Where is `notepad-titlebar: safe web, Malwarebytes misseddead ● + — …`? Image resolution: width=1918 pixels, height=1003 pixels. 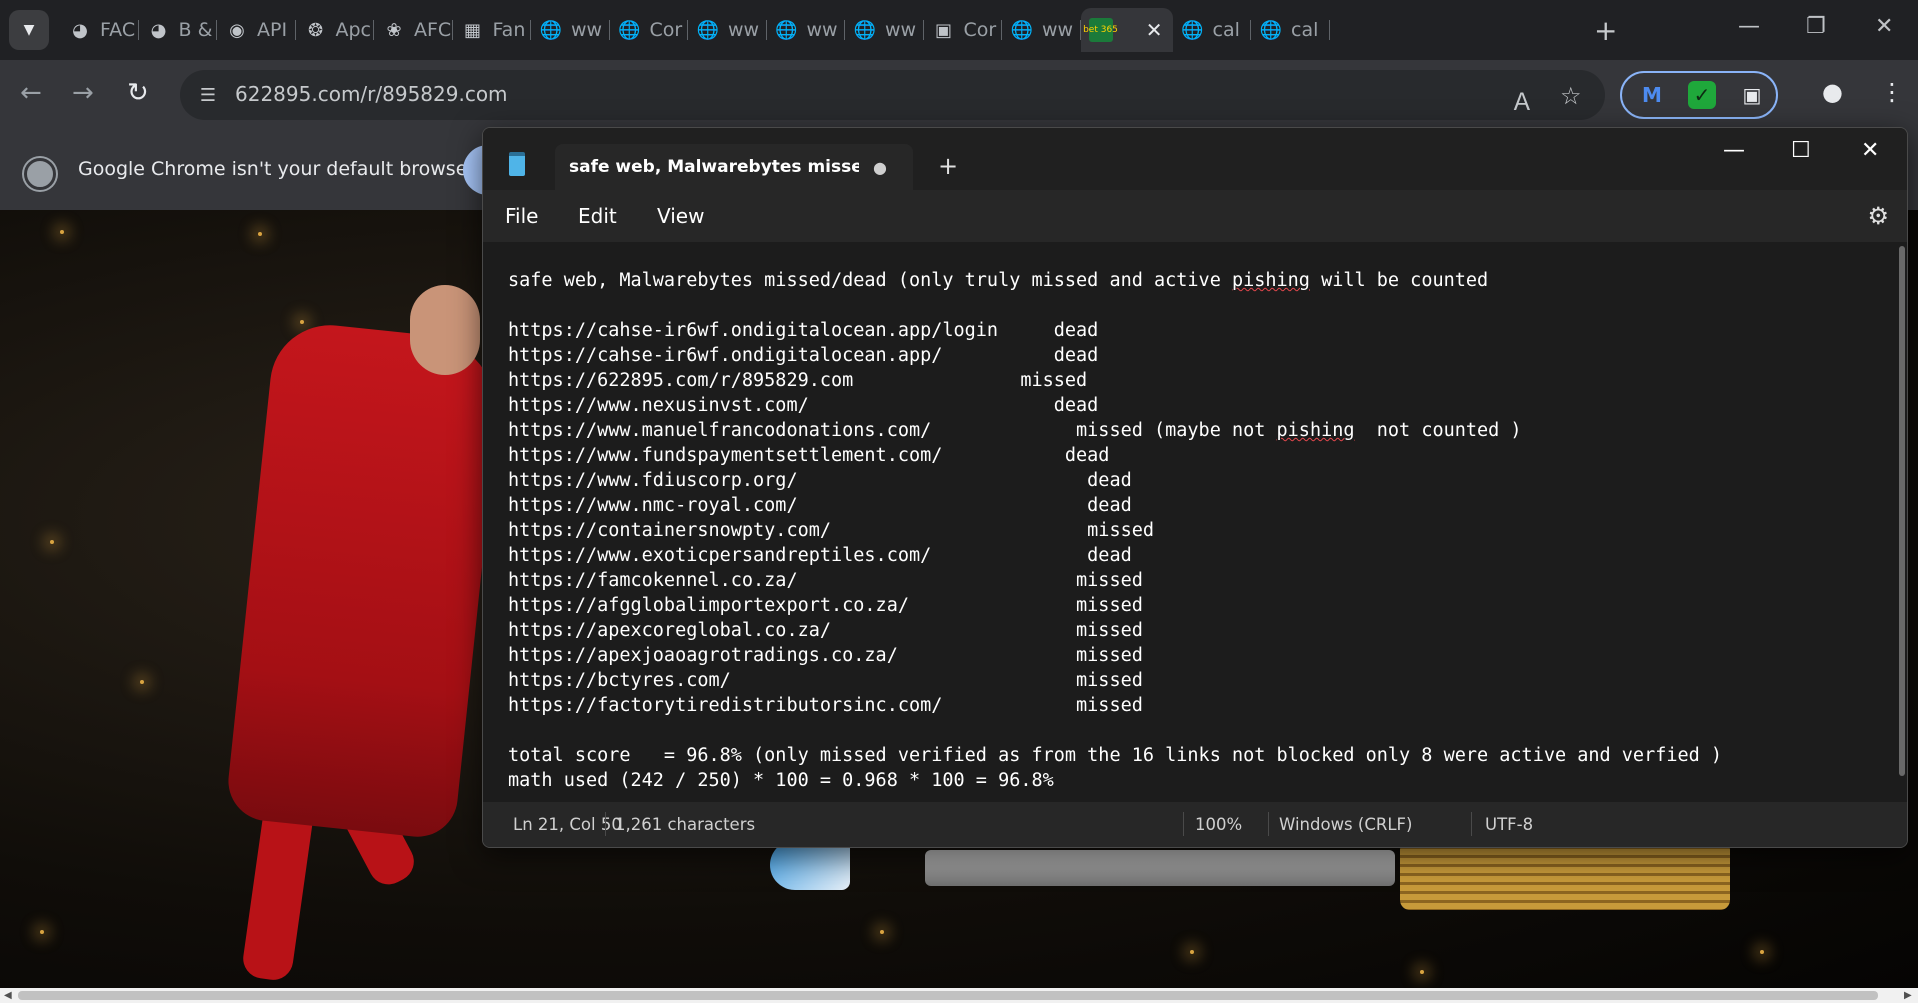 notepad-titlebar: safe web, Malwarebytes misseddead ● + — … is located at coordinates (1195, 159).